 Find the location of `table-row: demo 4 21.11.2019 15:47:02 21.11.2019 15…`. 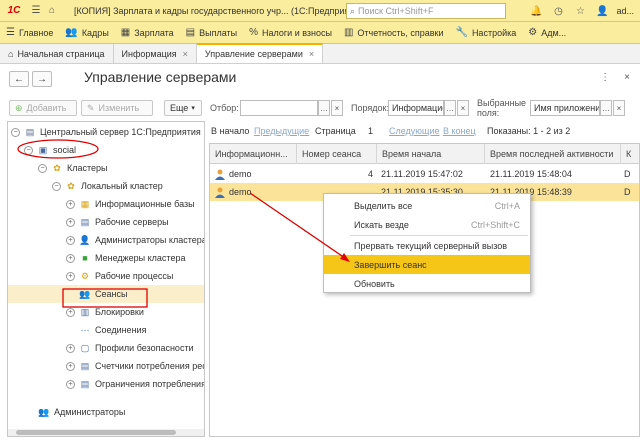

table-row: demo 4 21.11.2019 15:47:02 21.11.2019 15… is located at coordinates (424, 174).